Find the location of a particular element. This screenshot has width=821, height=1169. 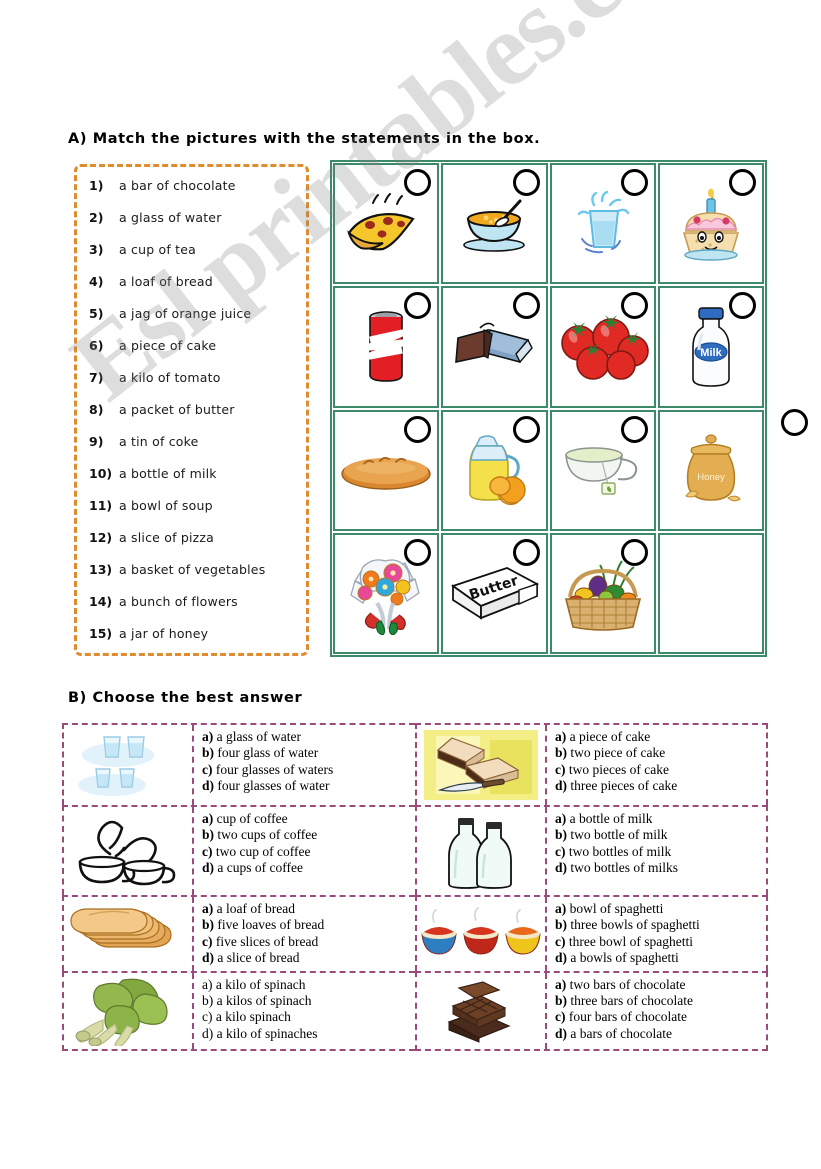

option-text: four glasses of water is located at coordinates (272, 786).